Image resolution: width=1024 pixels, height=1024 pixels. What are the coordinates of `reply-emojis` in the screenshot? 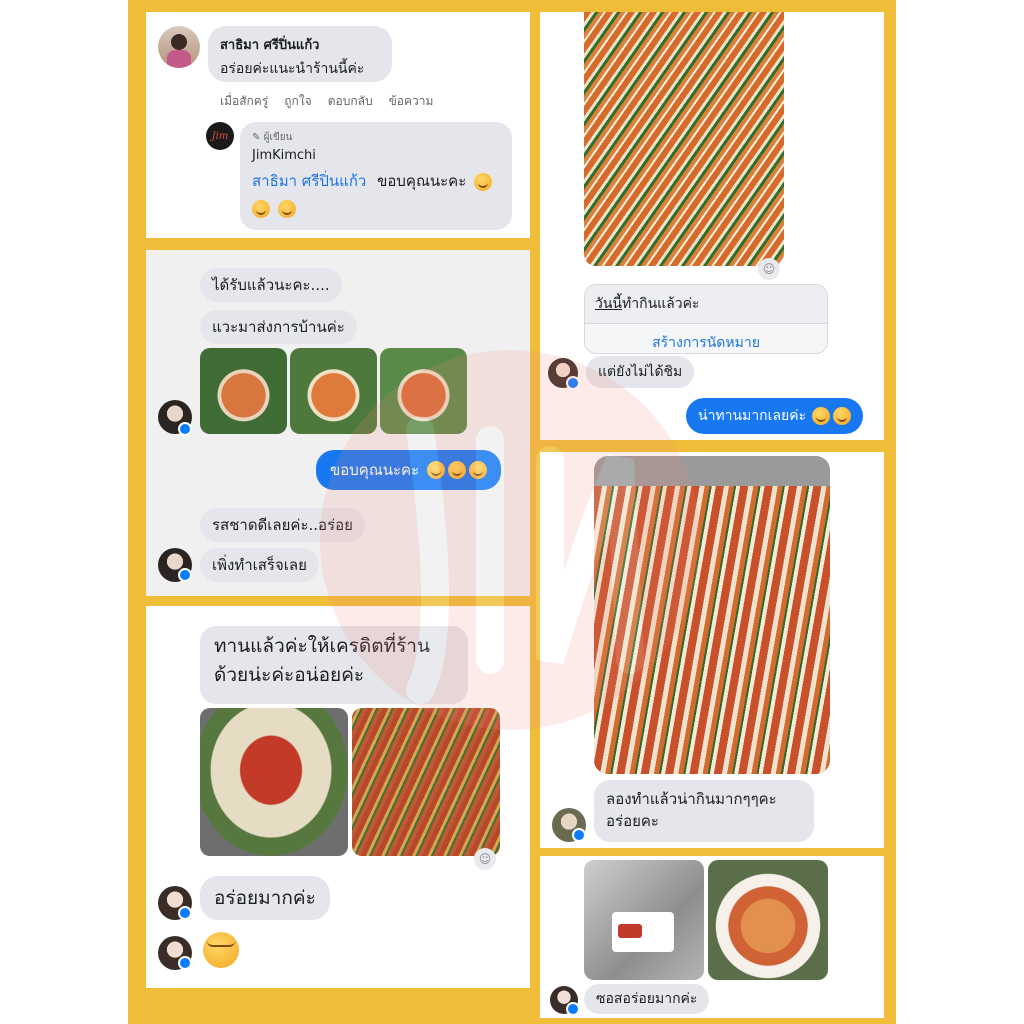 It's located at (376, 208).